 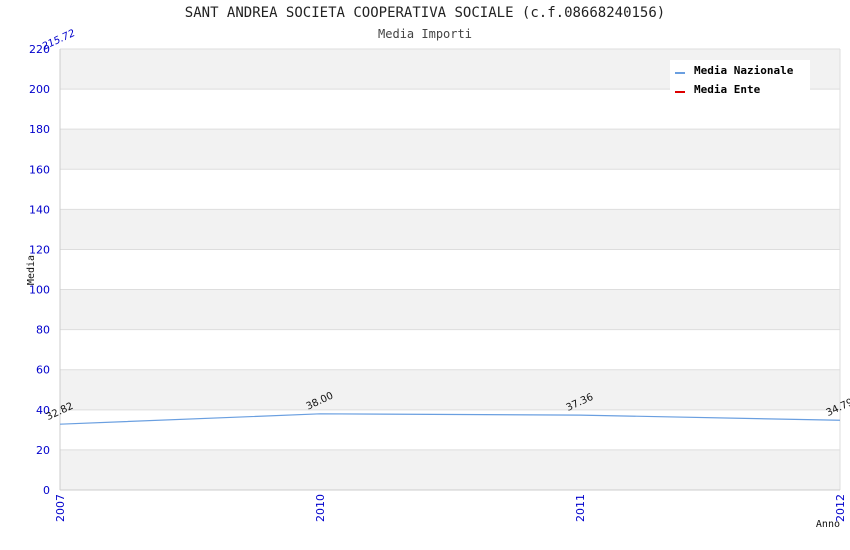 I want to click on y-tick-label: 160, so click(x=39, y=169).